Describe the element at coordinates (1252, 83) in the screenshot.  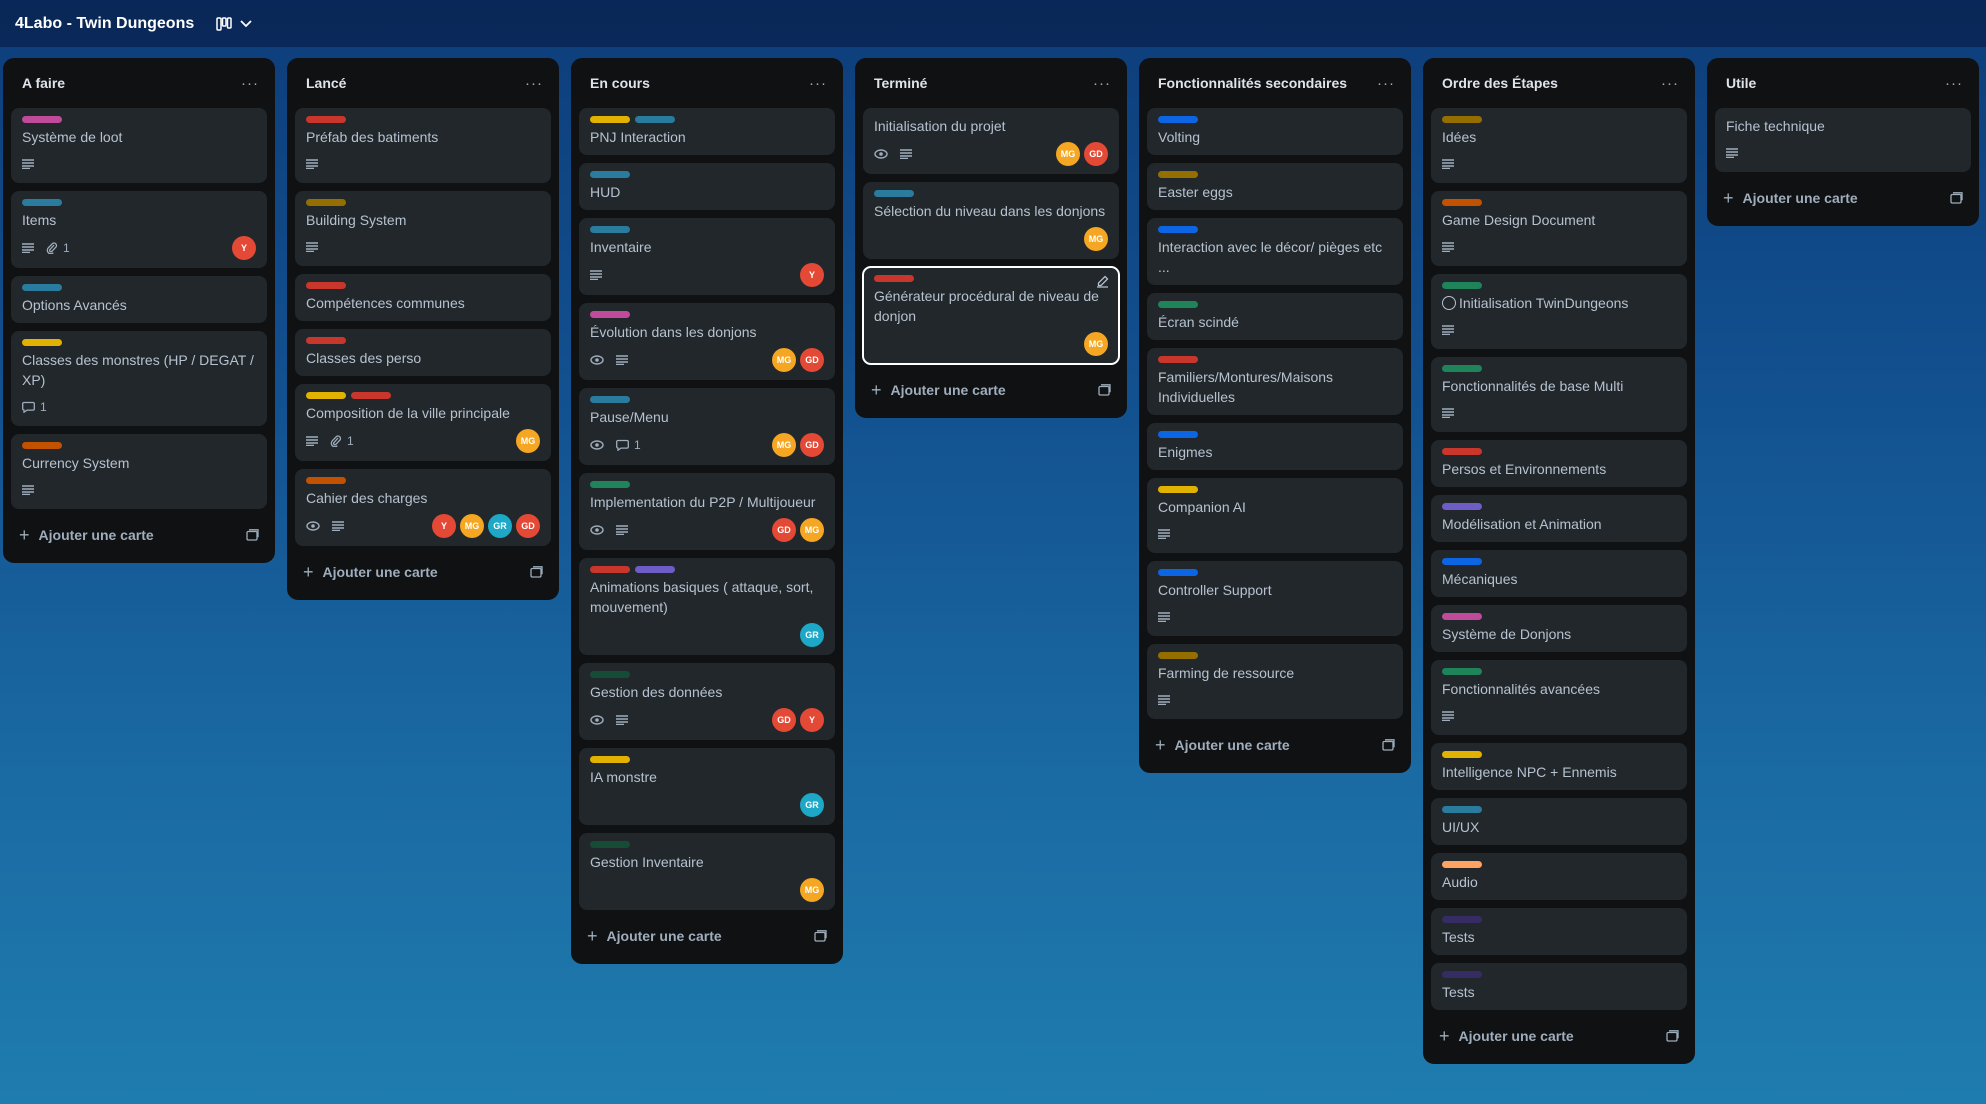
I see `list-title: Fonctionnalités secondaires` at that location.